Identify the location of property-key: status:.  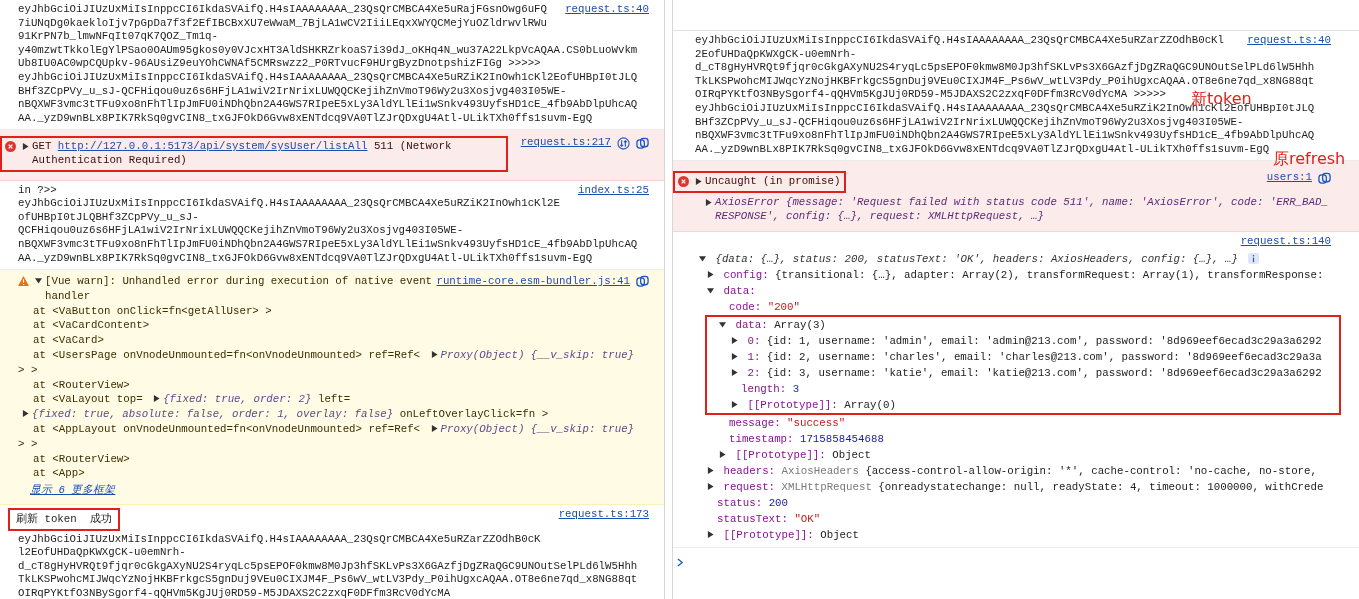
(740, 502).